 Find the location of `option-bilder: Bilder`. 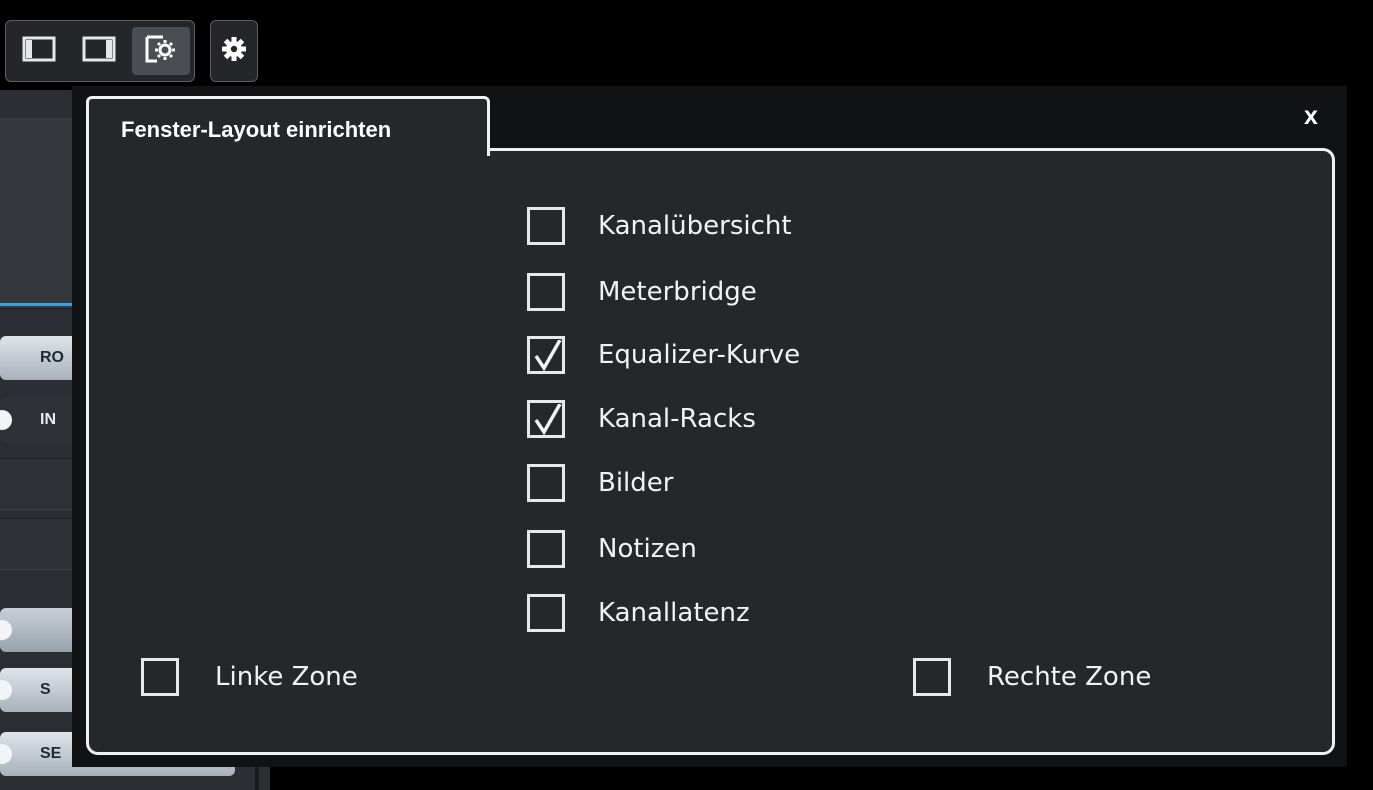

option-bilder: Bilder is located at coordinates (600, 483).